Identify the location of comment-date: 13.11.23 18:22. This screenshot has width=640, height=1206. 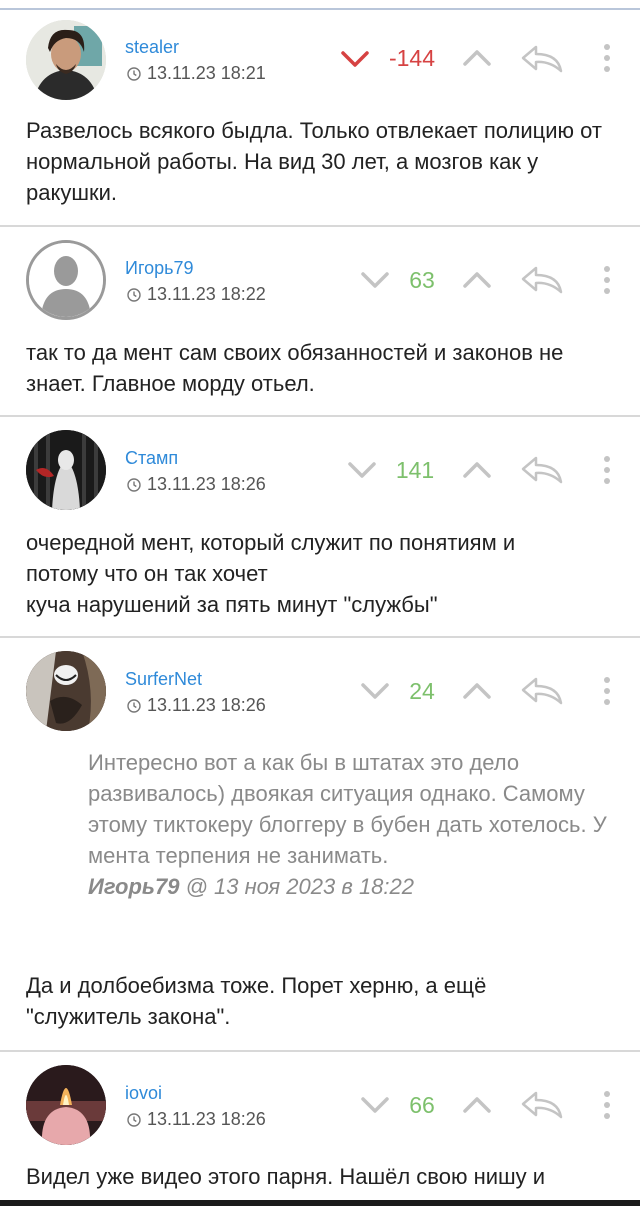
(196, 294).